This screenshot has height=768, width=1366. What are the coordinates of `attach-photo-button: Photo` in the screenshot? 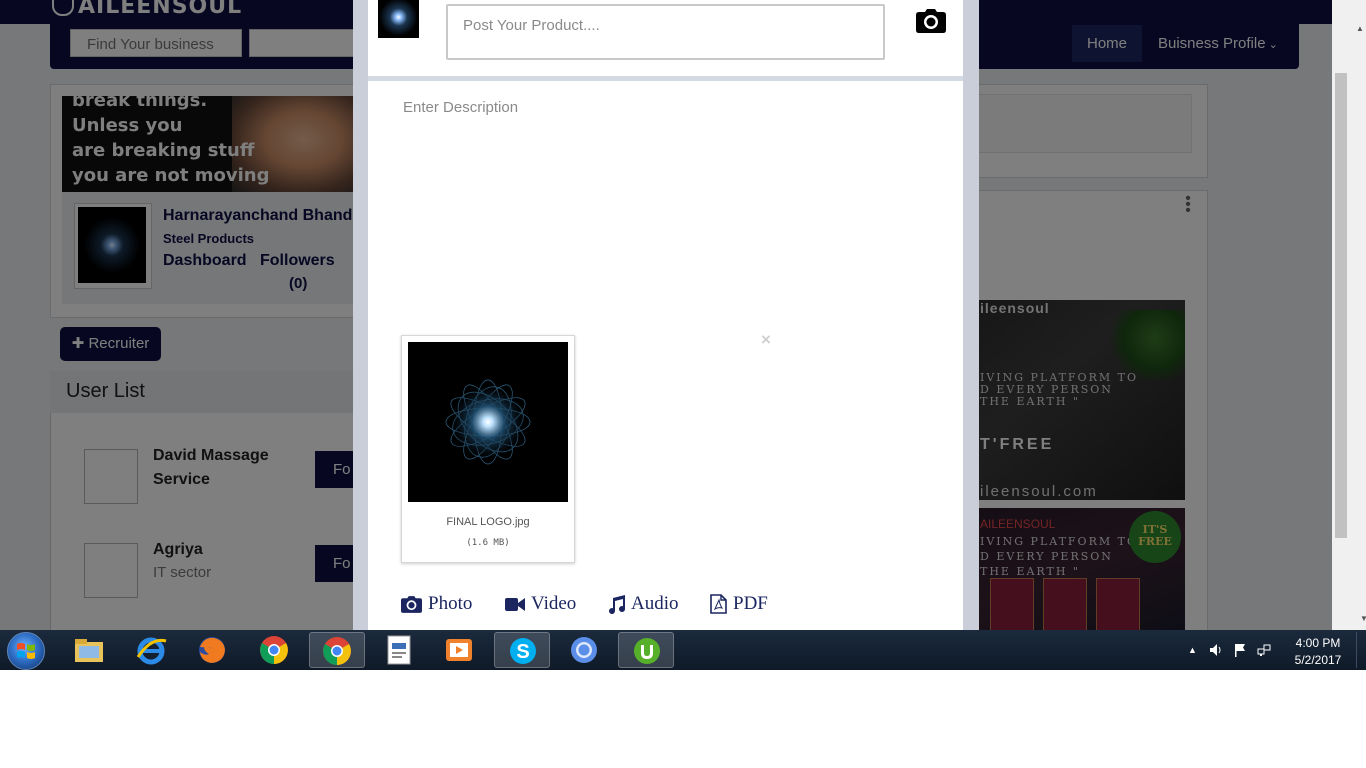 It's located at (436, 604).